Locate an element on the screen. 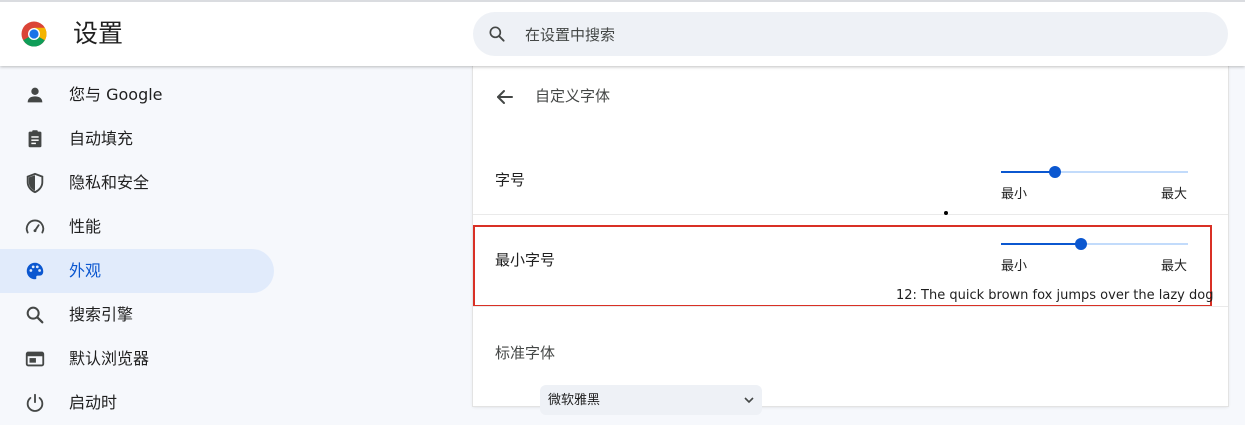  sidebar-item-on-startup: 启动时 is located at coordinates (137, 403).